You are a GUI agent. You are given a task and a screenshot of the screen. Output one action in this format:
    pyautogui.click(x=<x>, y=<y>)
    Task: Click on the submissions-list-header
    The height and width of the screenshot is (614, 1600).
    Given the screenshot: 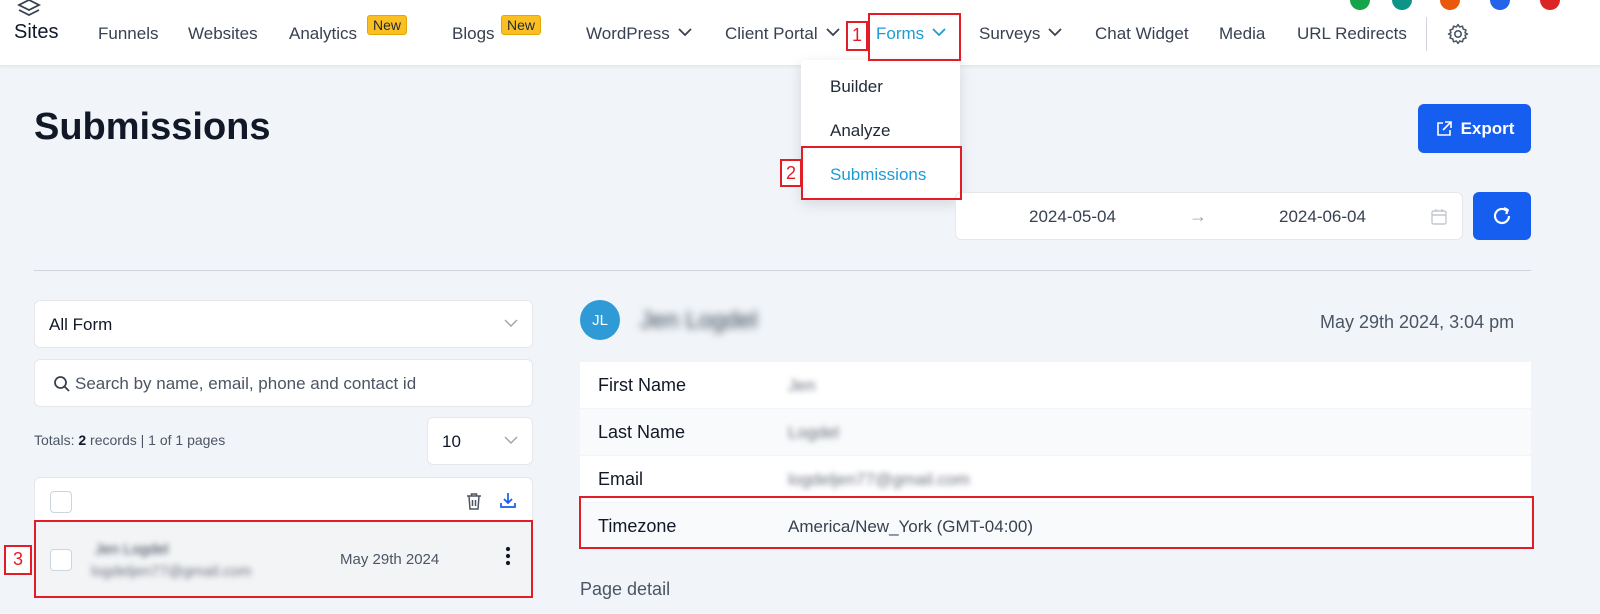 What is the action you would take?
    pyautogui.click(x=283, y=499)
    